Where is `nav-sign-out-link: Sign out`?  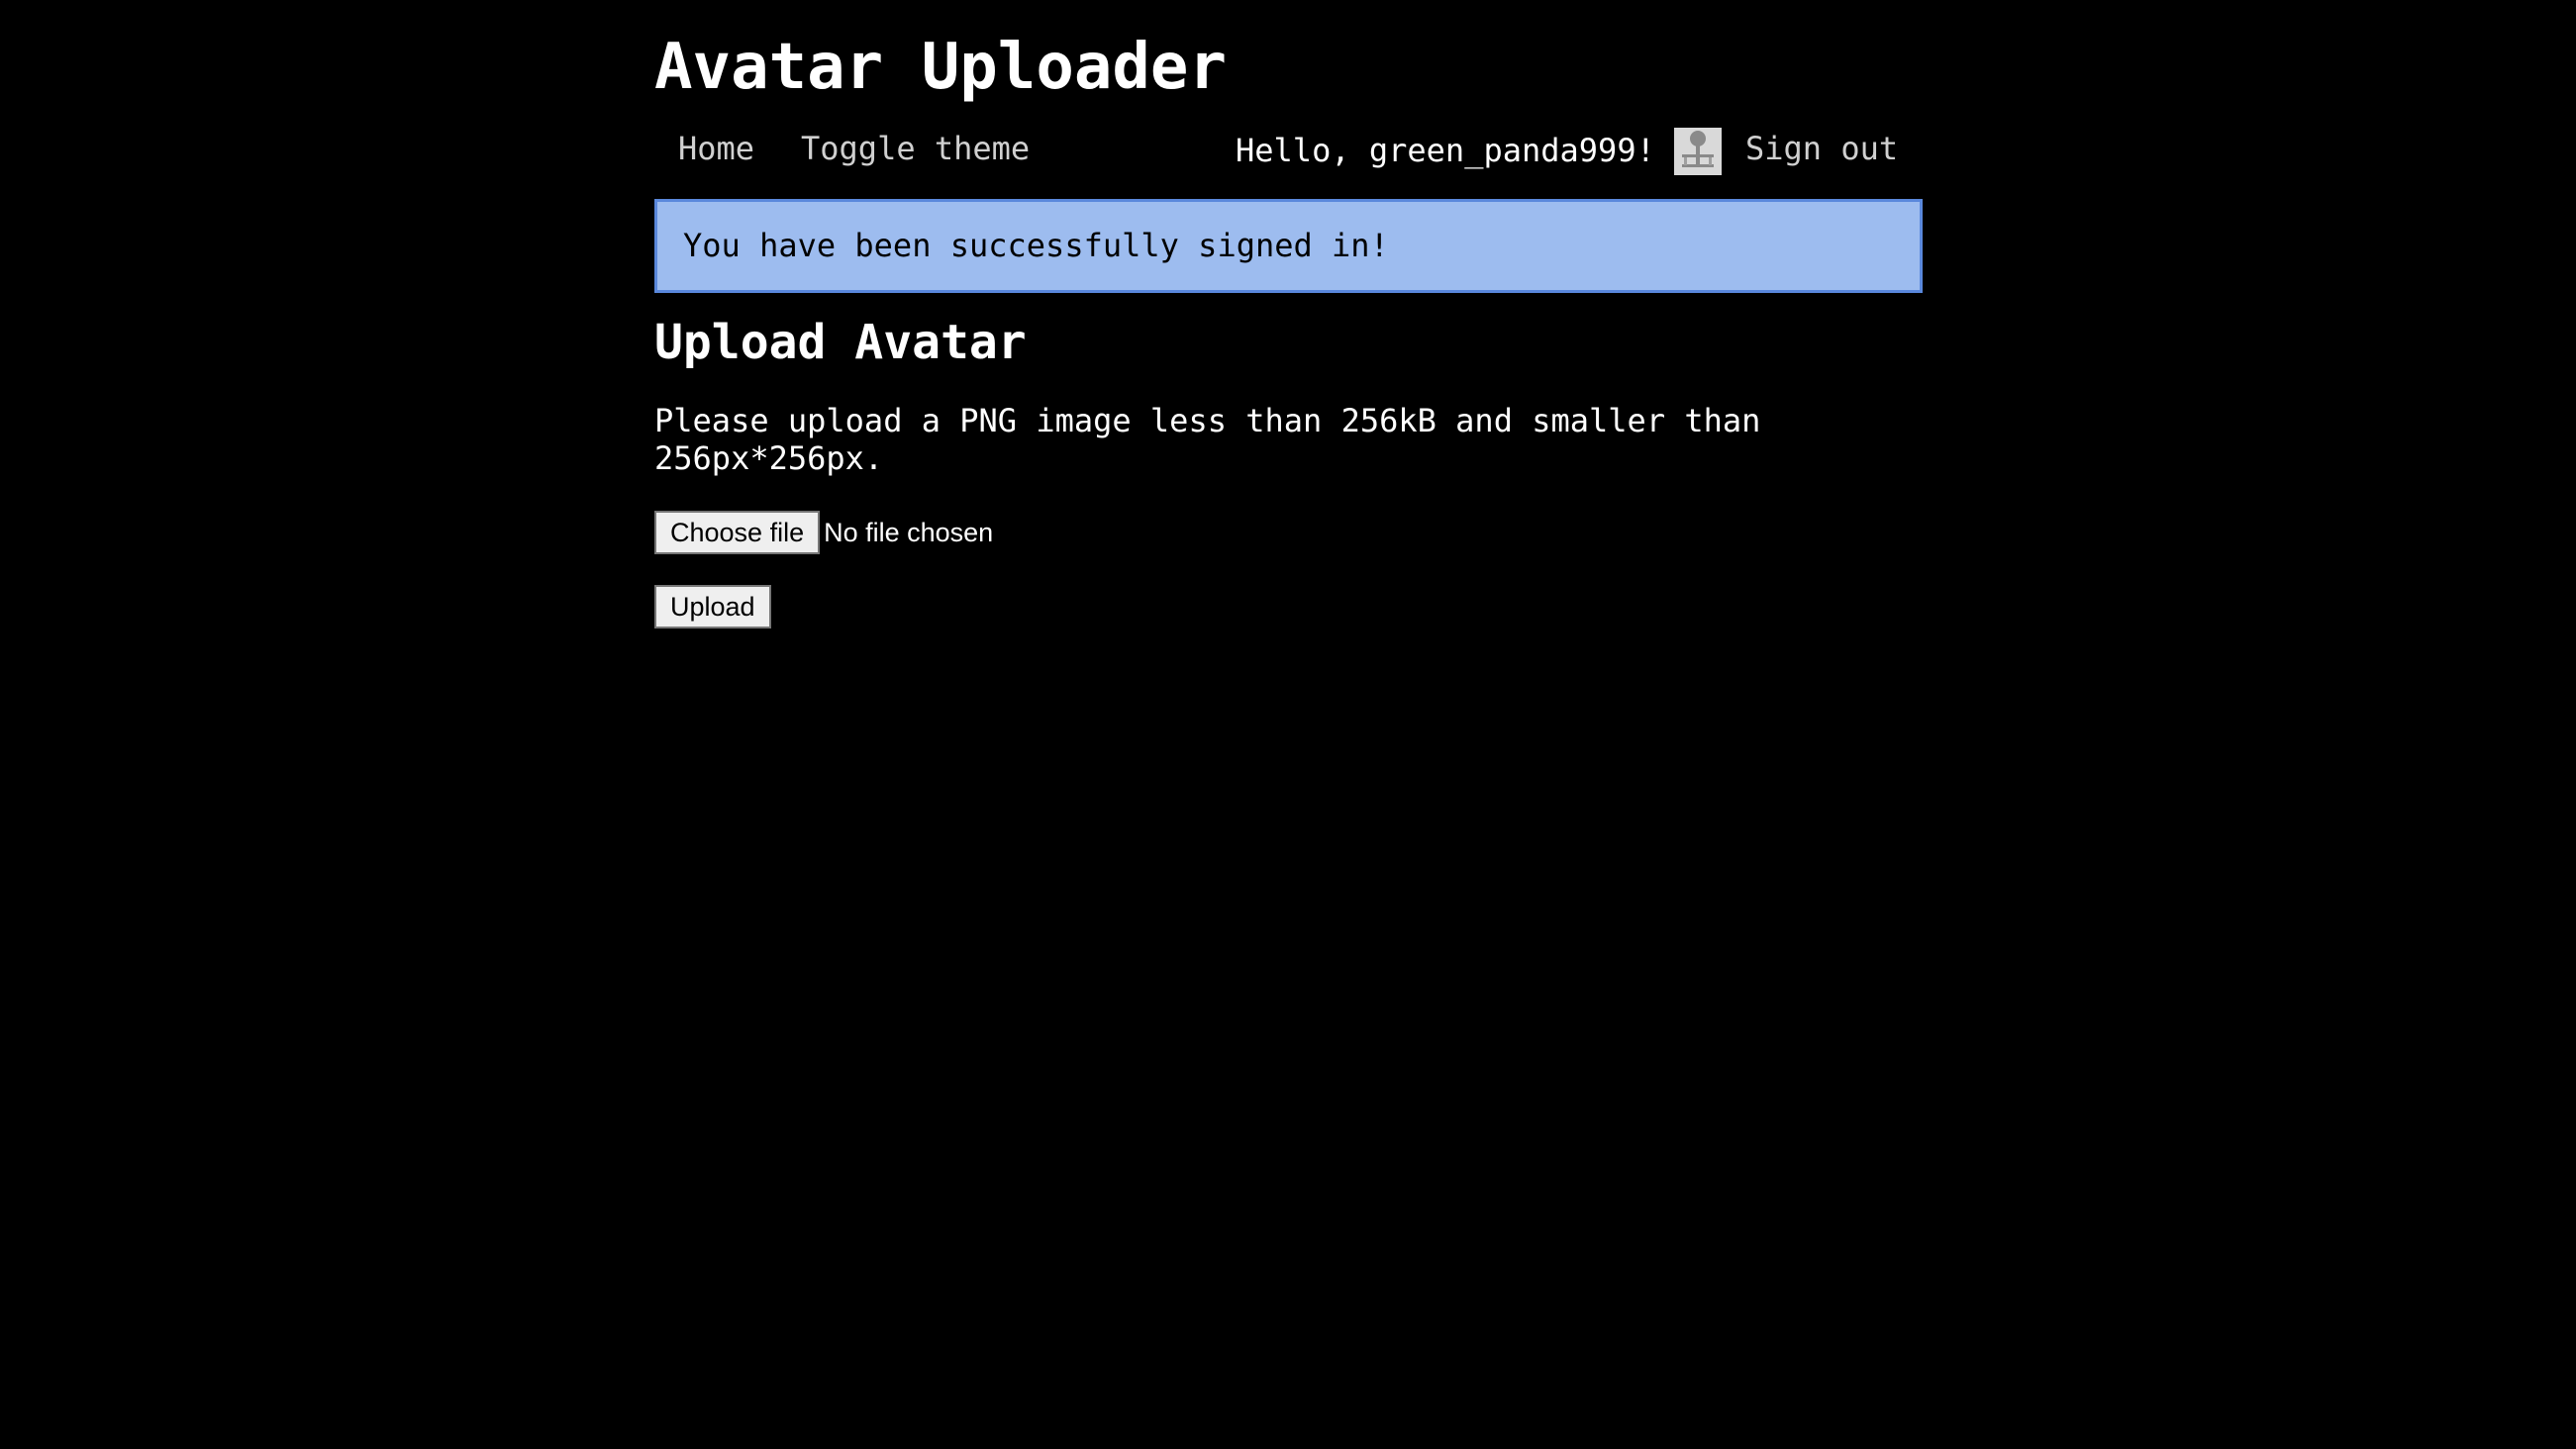
nav-sign-out-link: Sign out is located at coordinates (1821, 148).